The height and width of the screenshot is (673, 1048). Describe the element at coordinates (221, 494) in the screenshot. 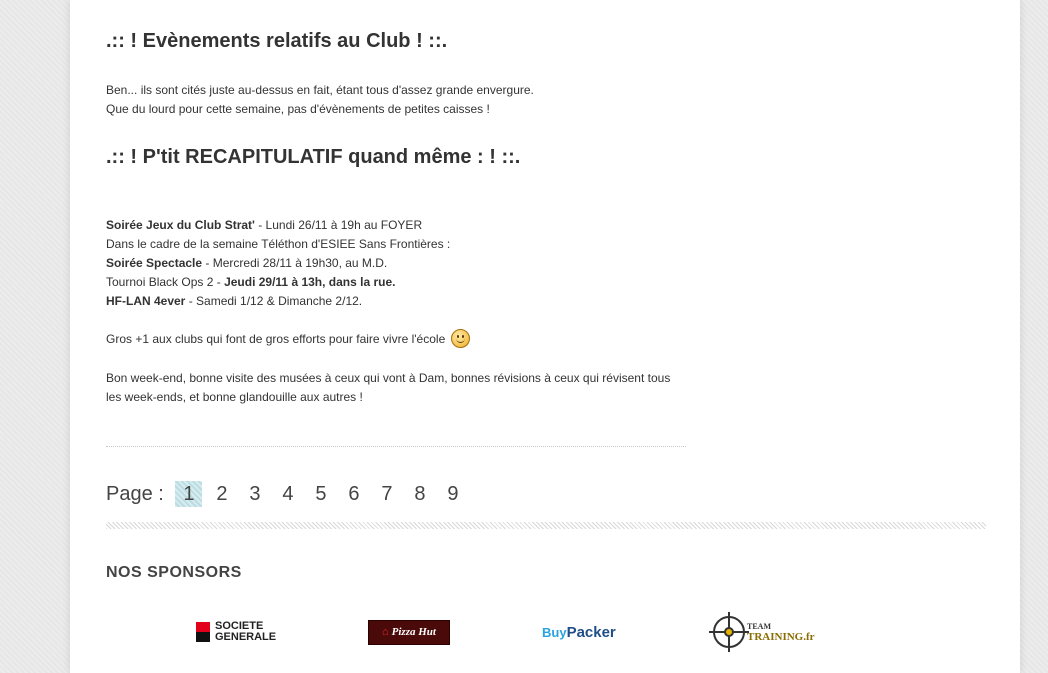

I see `page-link-2: 2` at that location.